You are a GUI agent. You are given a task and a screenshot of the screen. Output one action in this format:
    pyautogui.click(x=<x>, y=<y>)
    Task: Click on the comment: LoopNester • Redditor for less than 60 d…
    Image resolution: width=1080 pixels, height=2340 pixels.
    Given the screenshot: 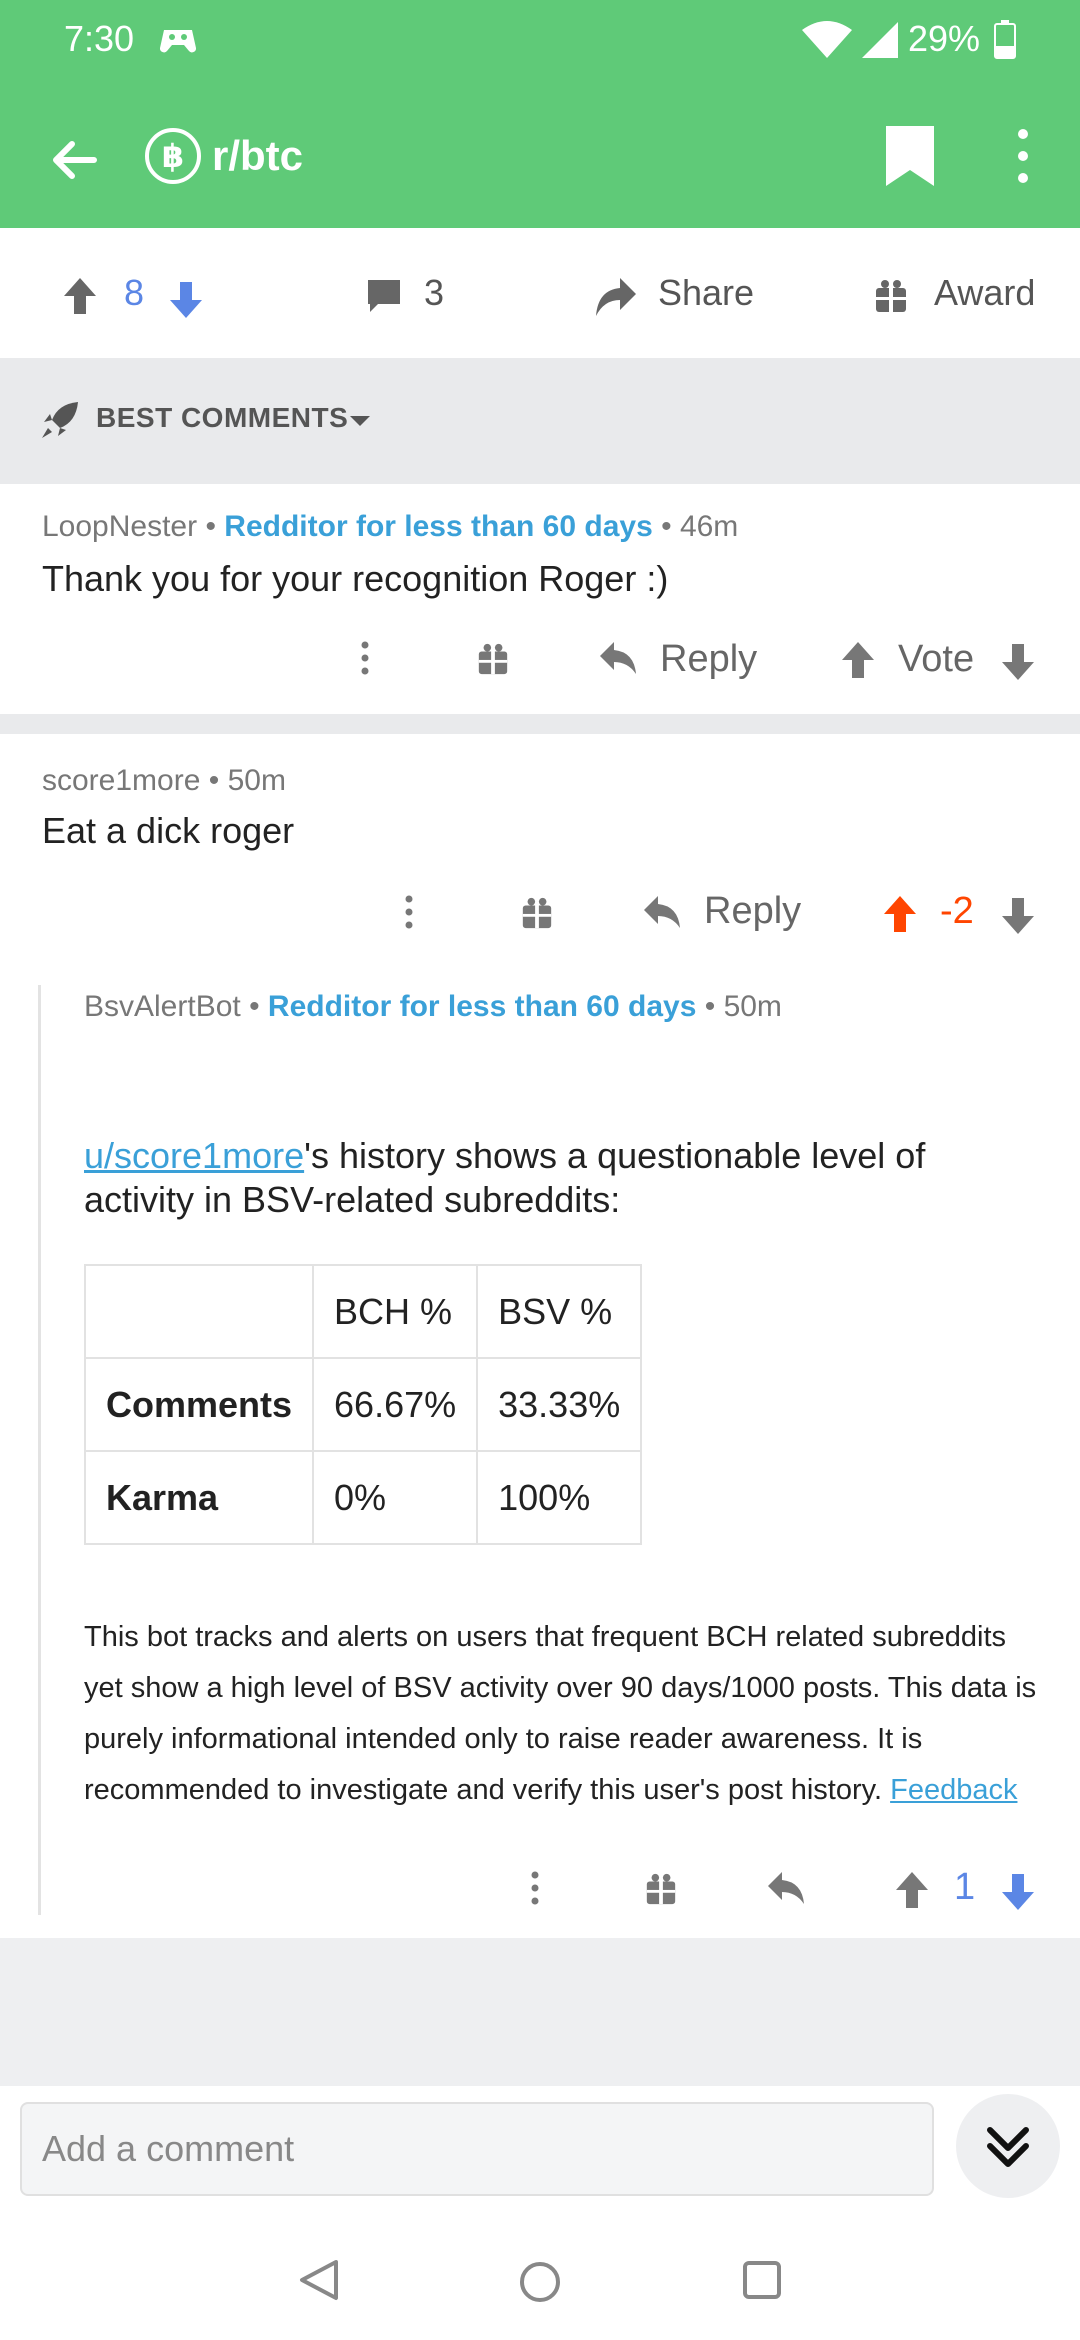 What is the action you would take?
    pyautogui.click(x=540, y=599)
    